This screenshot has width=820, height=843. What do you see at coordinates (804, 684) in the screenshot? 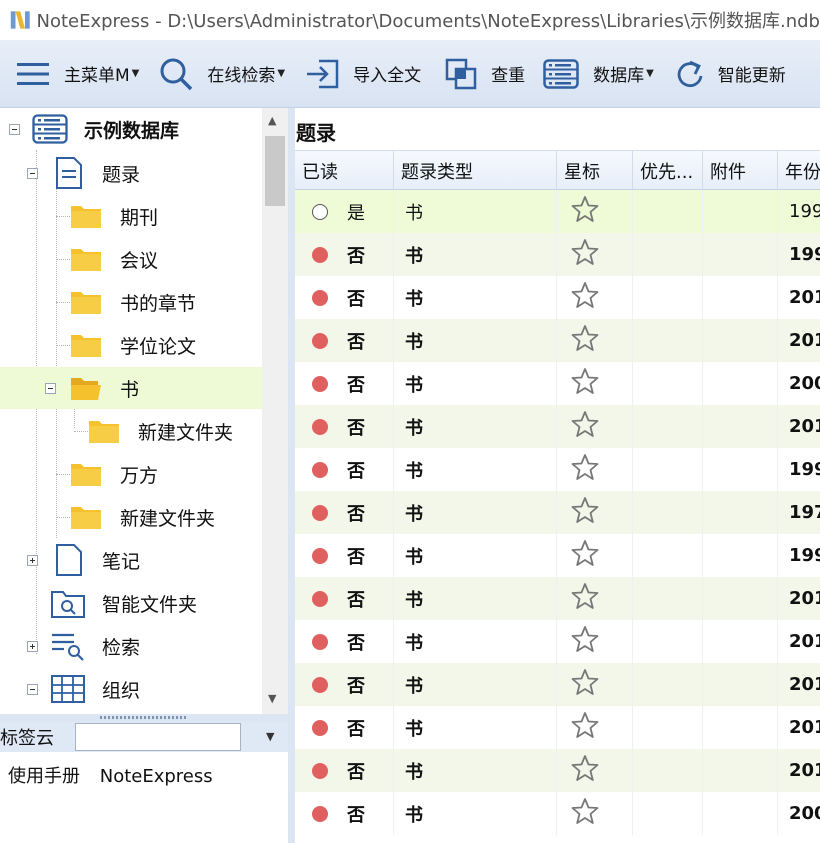
I see `record-year: 201` at bounding box center [804, 684].